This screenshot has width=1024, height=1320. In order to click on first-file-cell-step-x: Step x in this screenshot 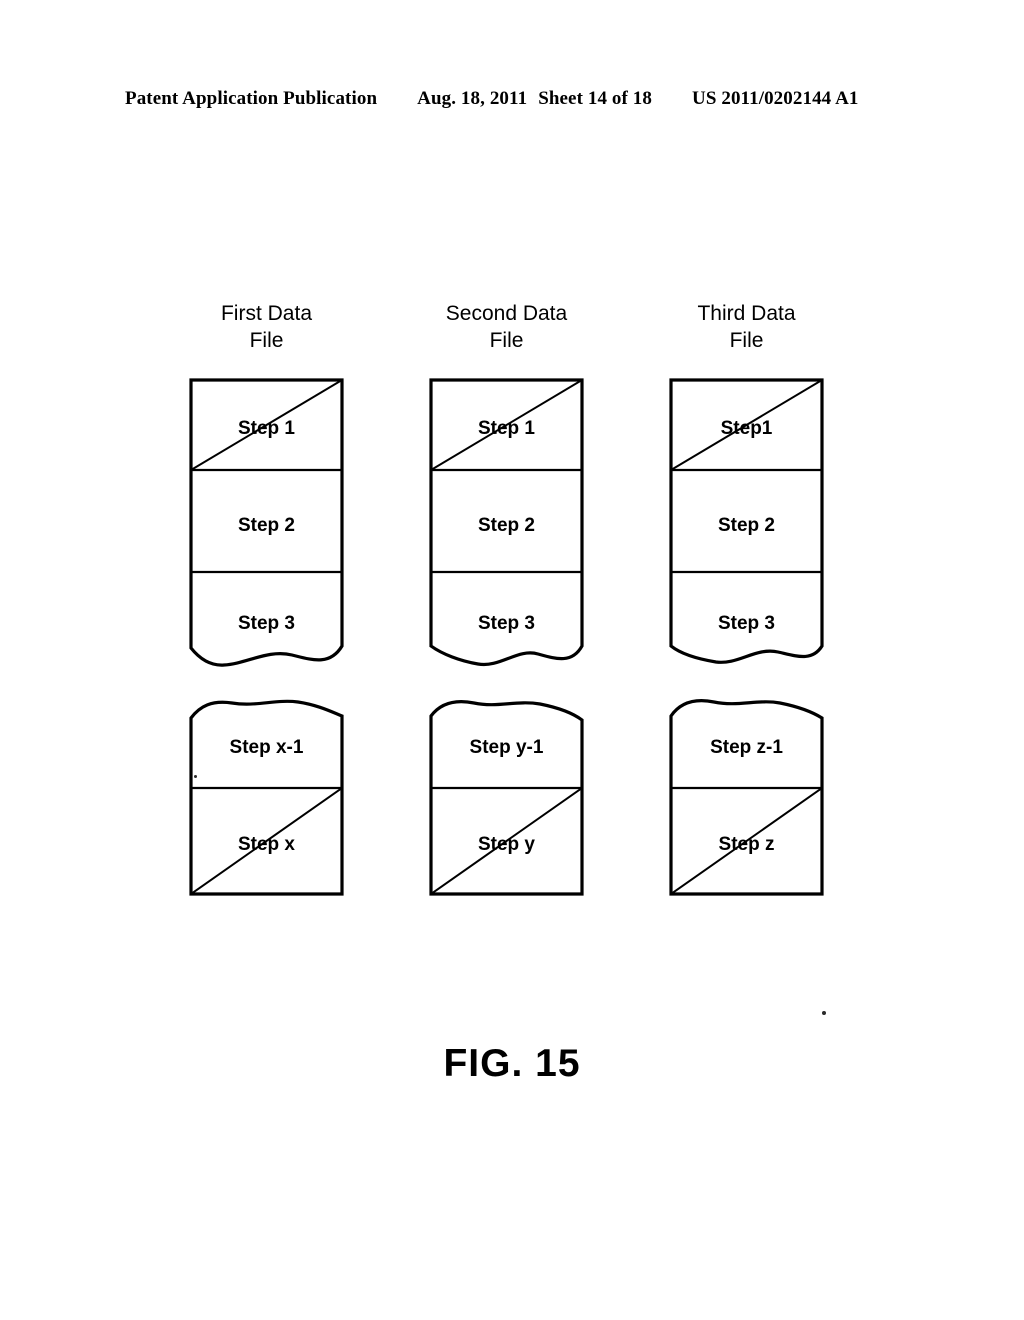, I will do `click(266, 844)`.